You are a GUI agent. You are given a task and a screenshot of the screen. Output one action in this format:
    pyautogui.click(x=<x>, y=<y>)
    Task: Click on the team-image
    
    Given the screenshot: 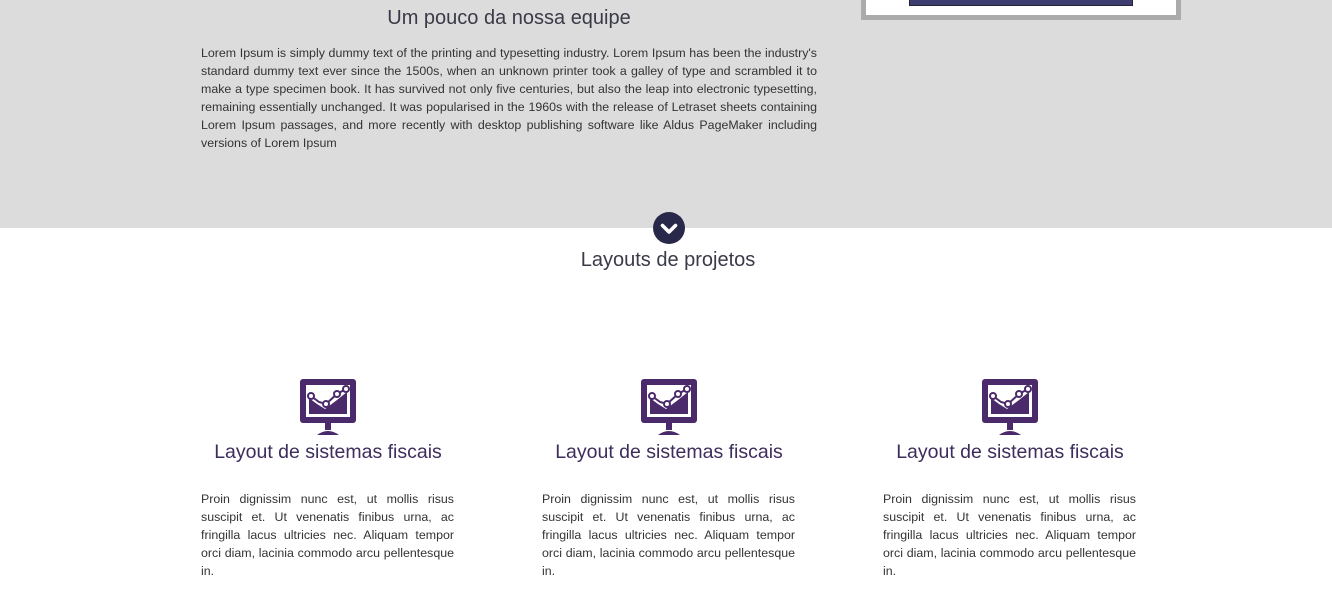 What is the action you would take?
    pyautogui.click(x=1021, y=10)
    